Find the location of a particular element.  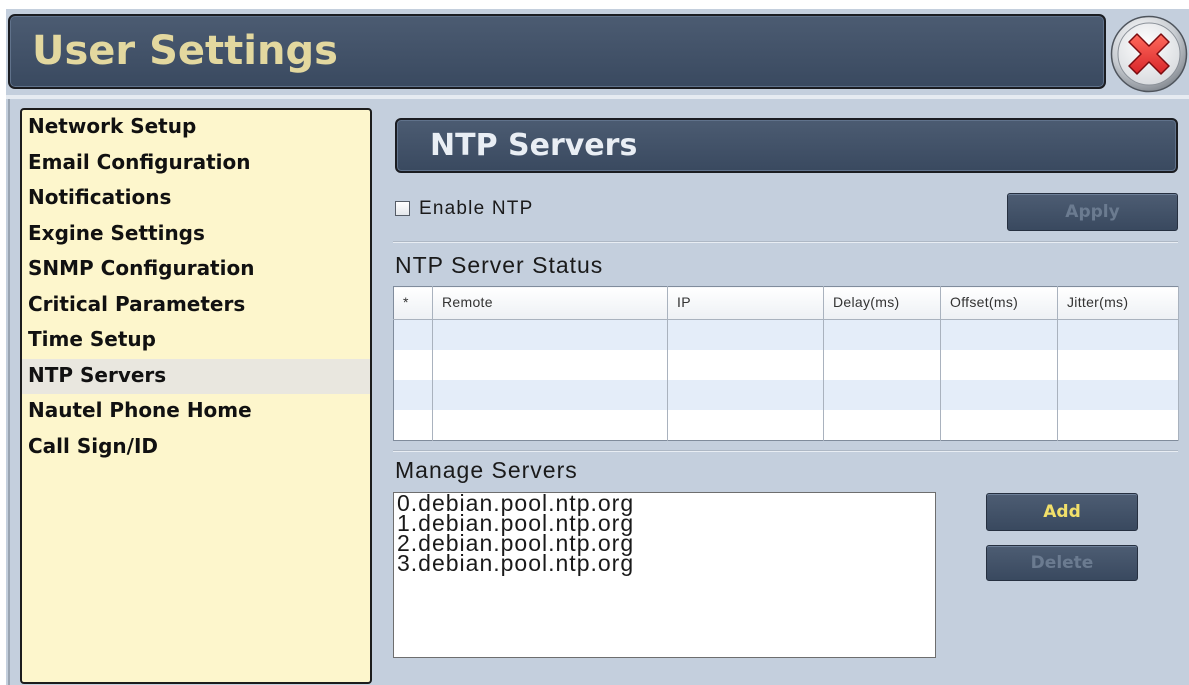

ntp-server-status-label: NTP Server Status is located at coordinates (499, 265).